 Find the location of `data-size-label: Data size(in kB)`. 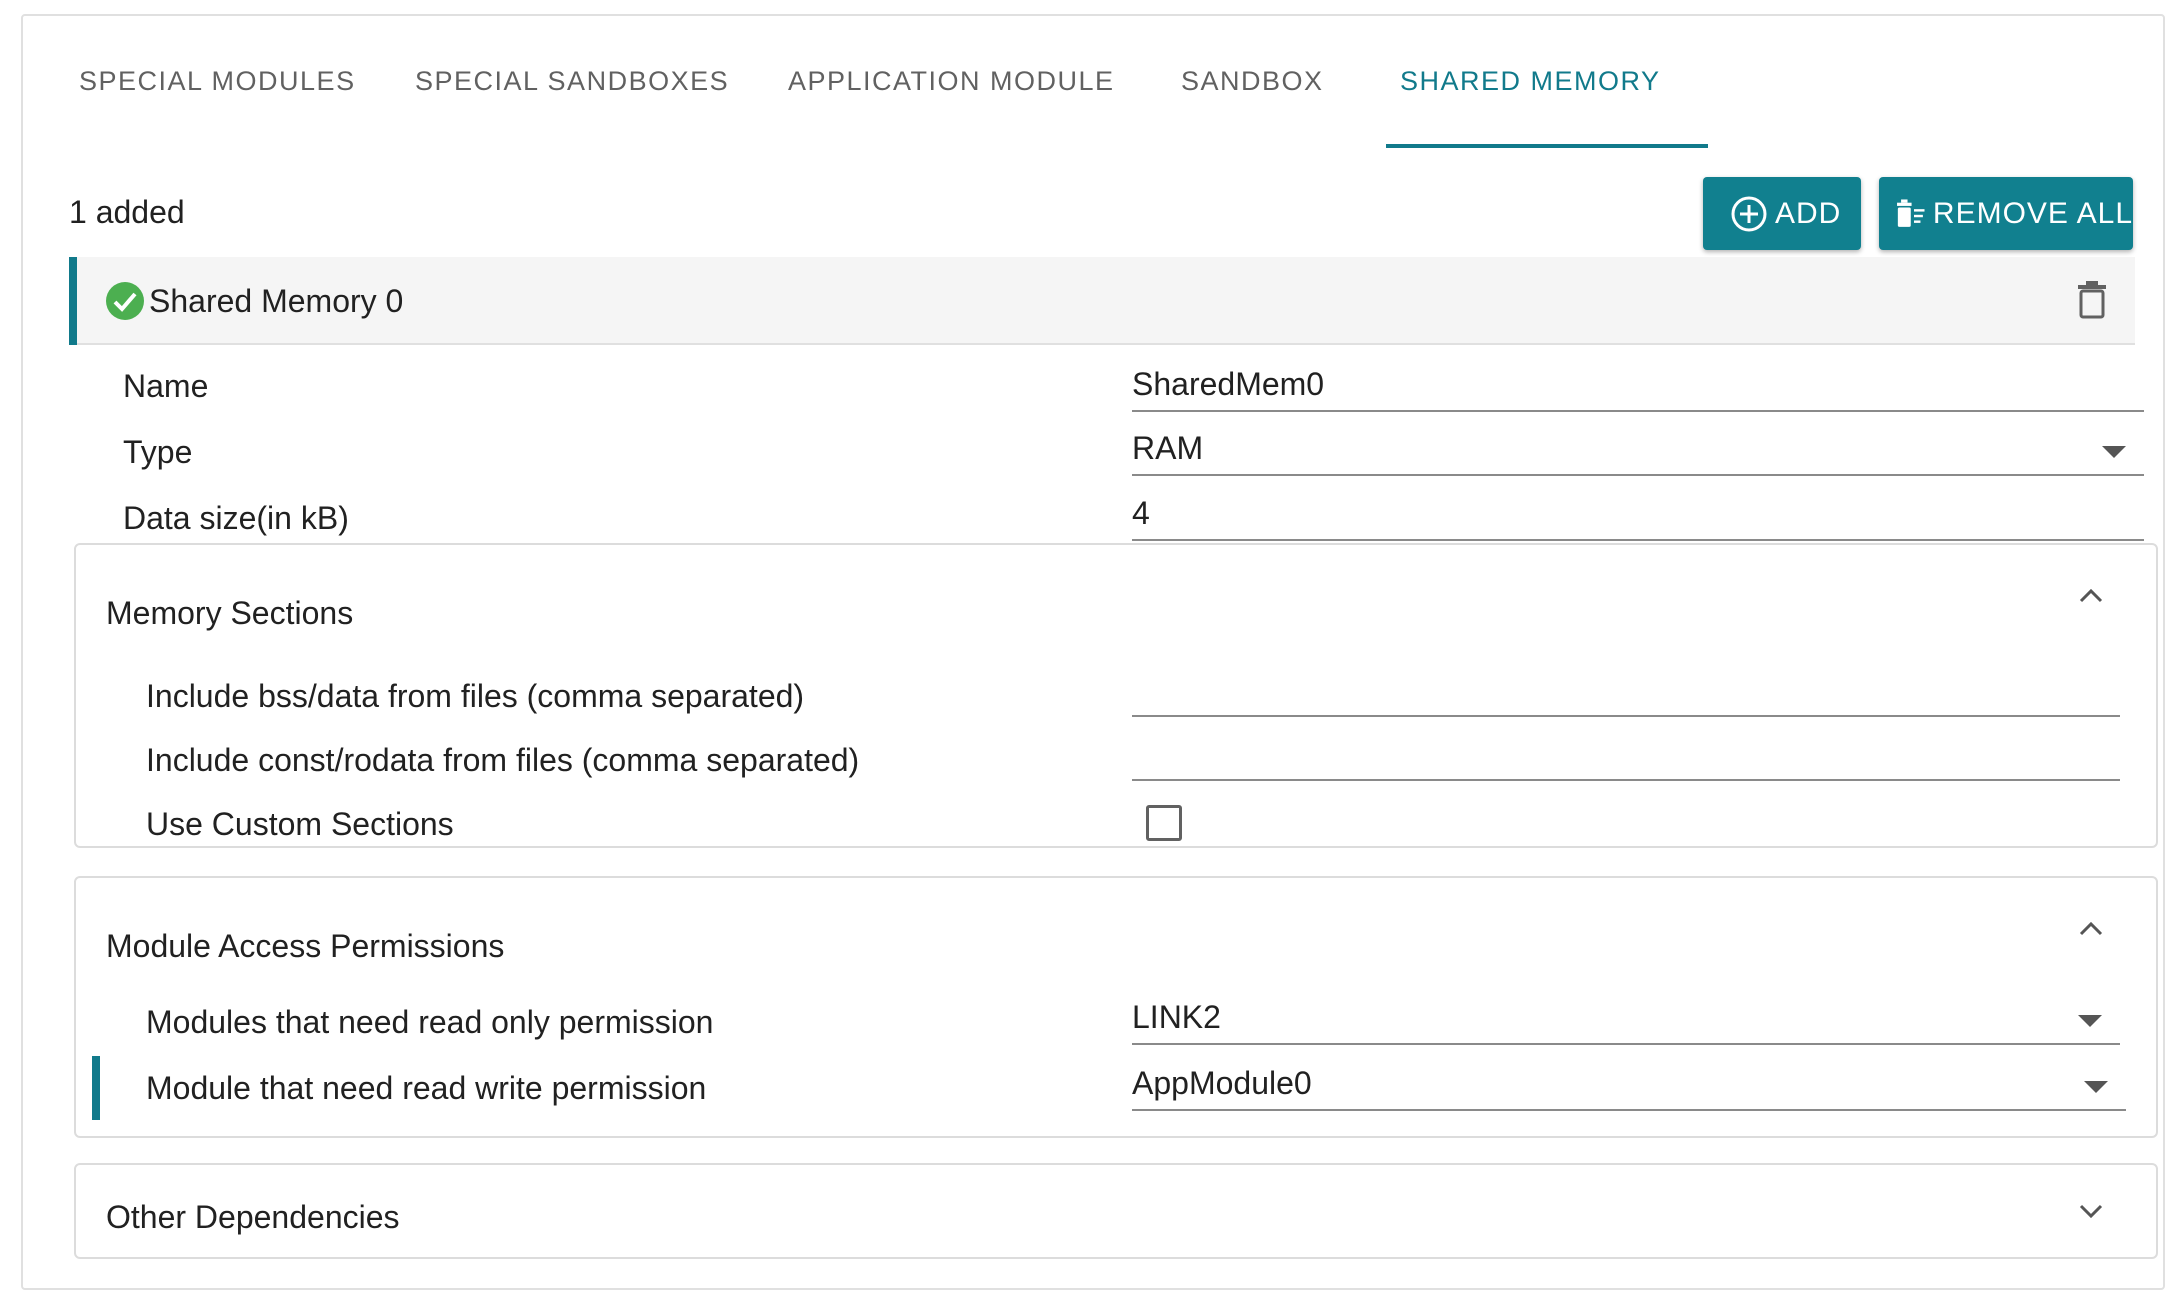

data-size-label: Data size(in kB) is located at coordinates (236, 518).